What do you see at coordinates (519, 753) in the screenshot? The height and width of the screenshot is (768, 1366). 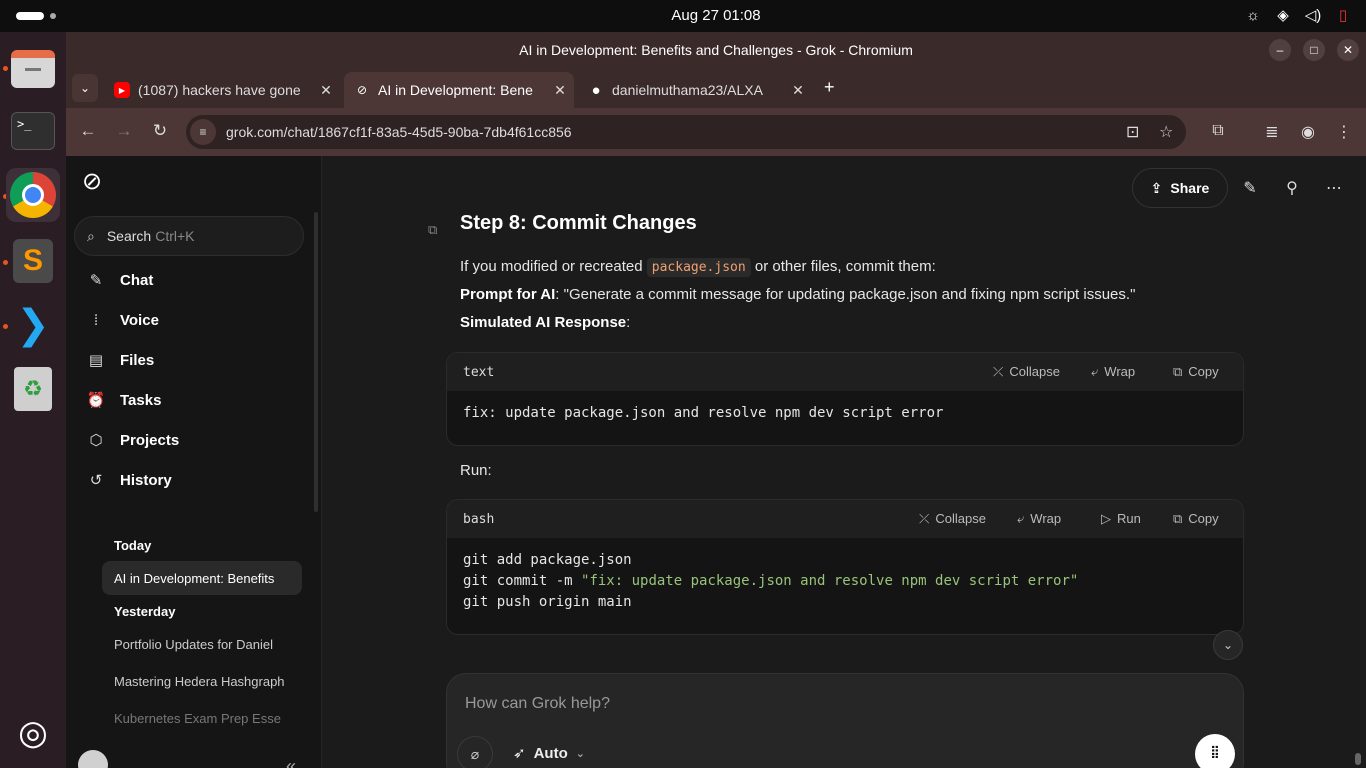 I see `rocket-icon: ➶` at bounding box center [519, 753].